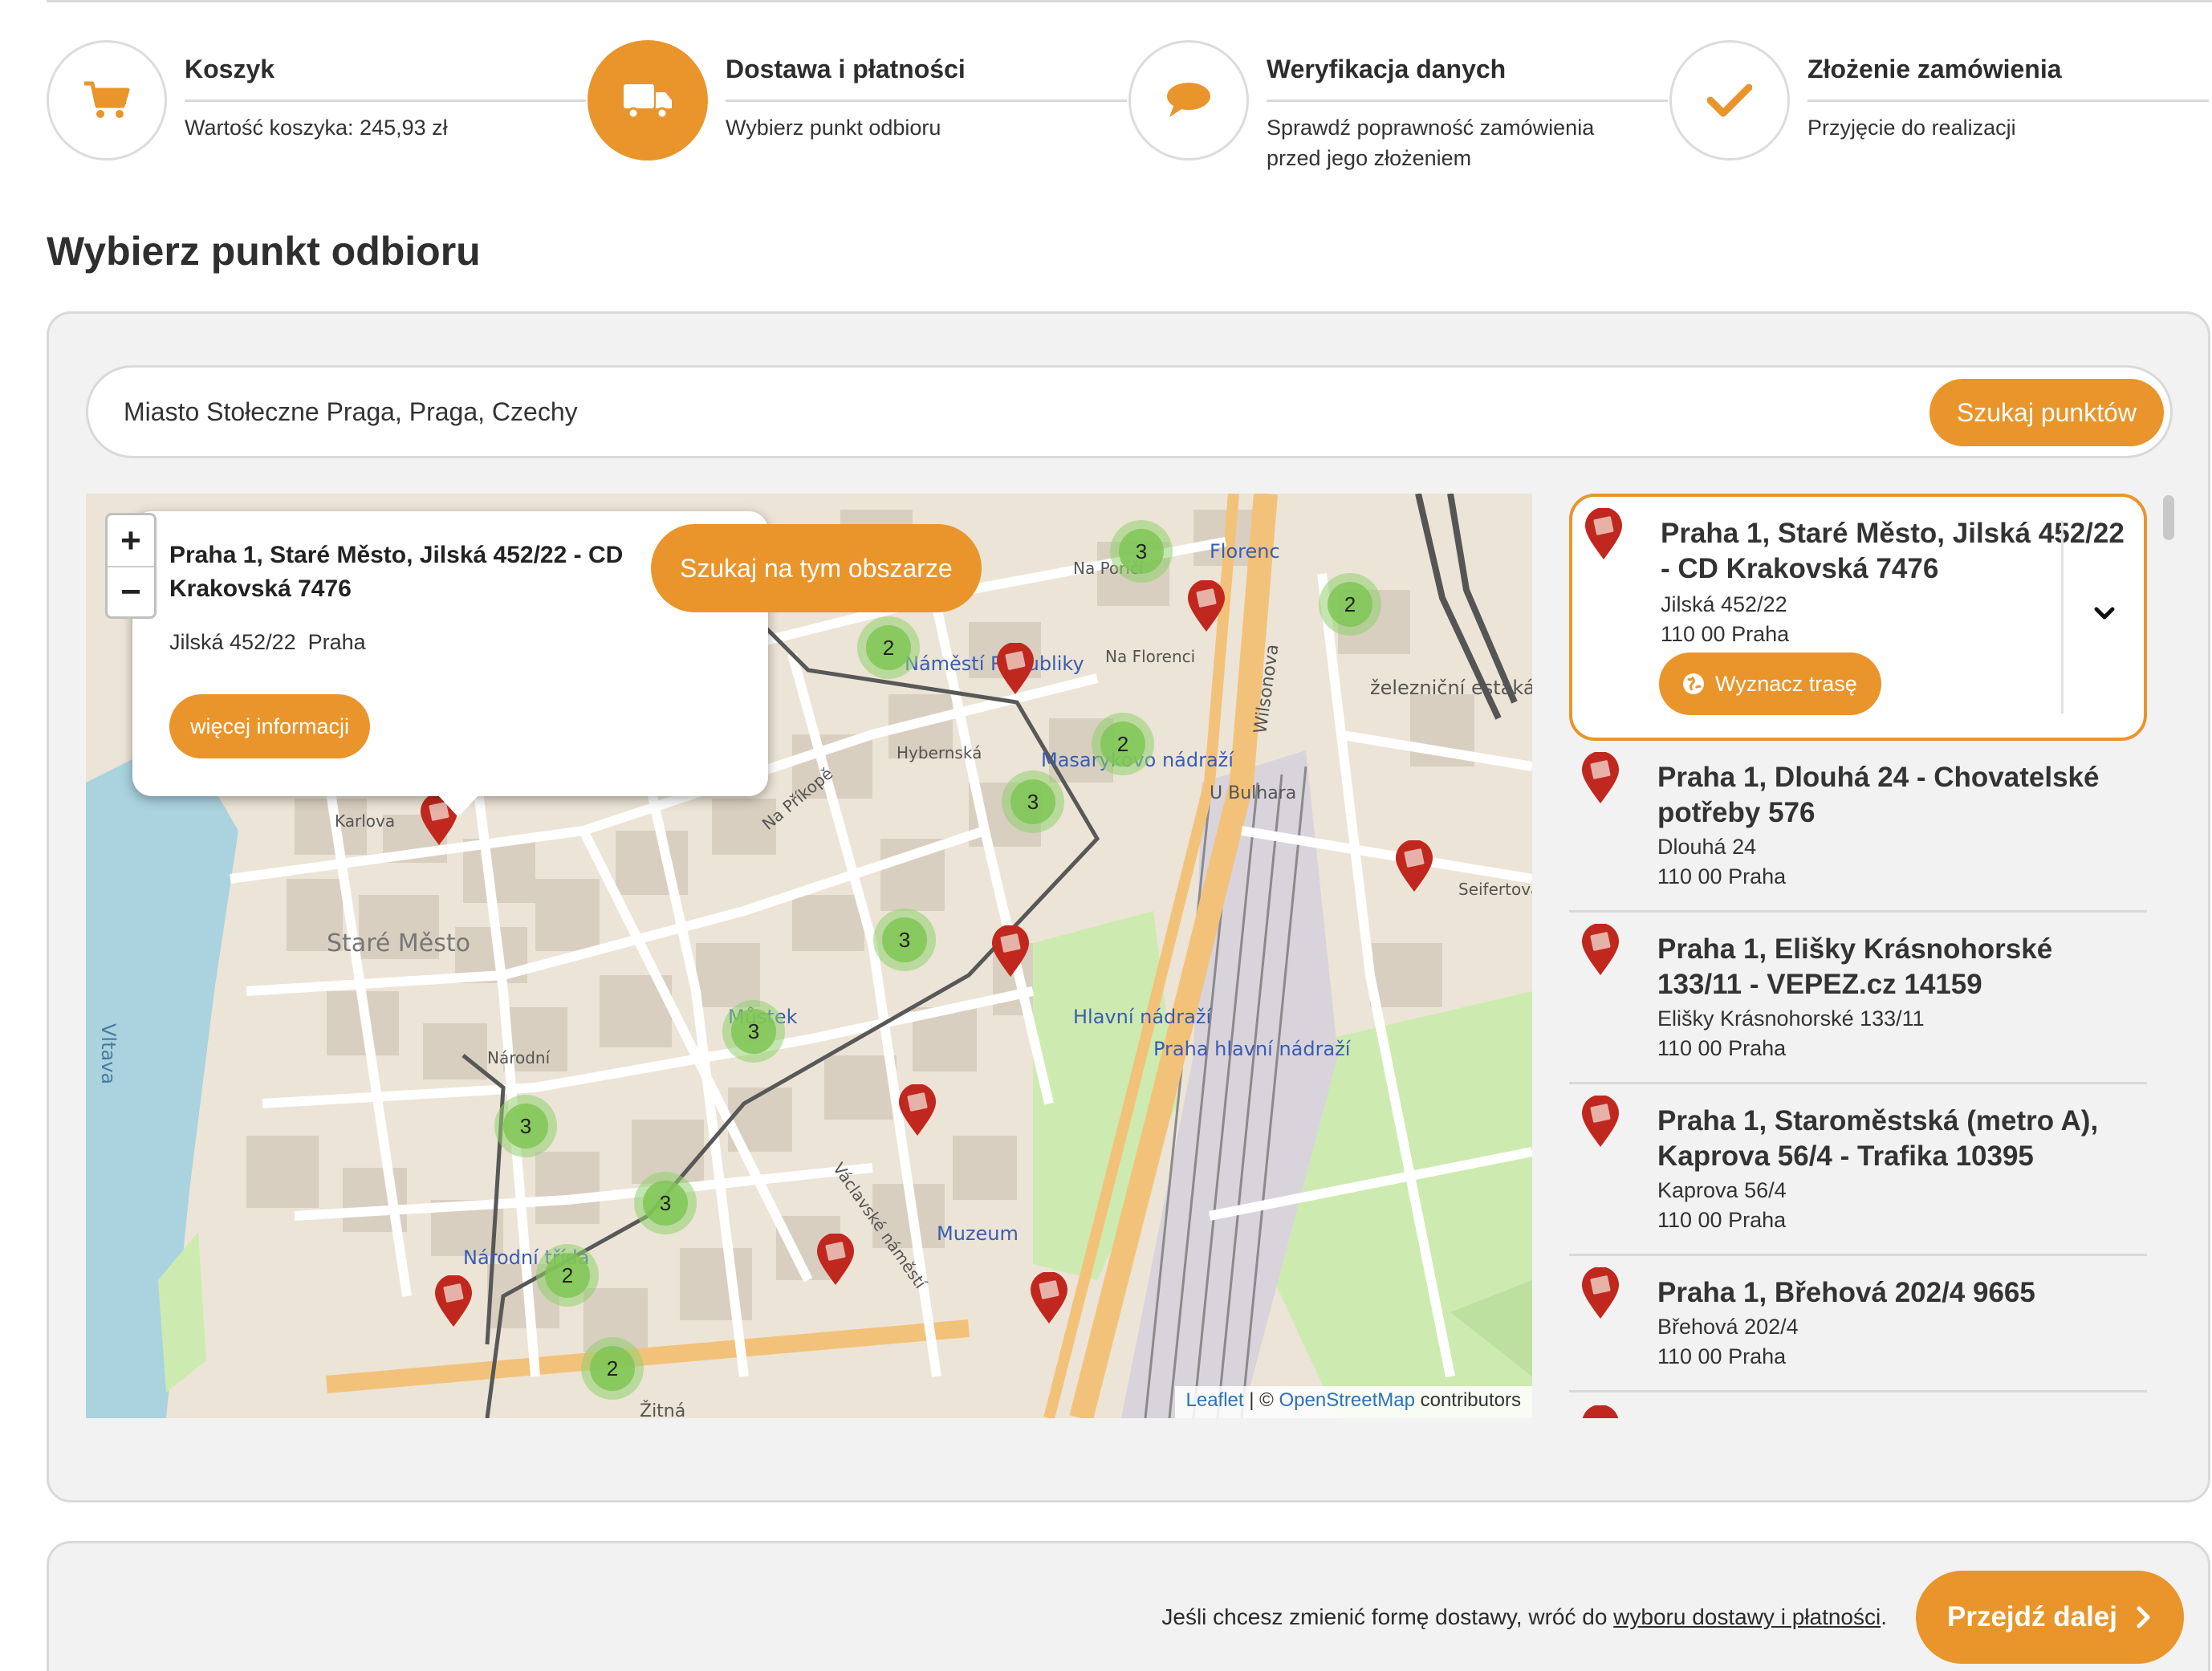  Describe the element at coordinates (1791, 1018) in the screenshot. I see `pickup-point-street: Elišky Krásnohorské 133/11` at that location.